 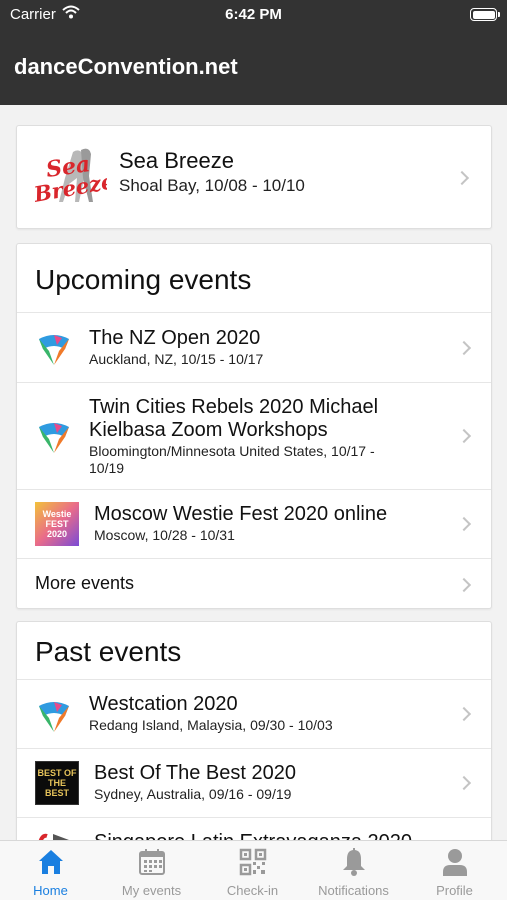 What do you see at coordinates (211, 725) in the screenshot?
I see `event-details: Redang Island, Malaysia, 09/30 - 10/03` at bounding box center [211, 725].